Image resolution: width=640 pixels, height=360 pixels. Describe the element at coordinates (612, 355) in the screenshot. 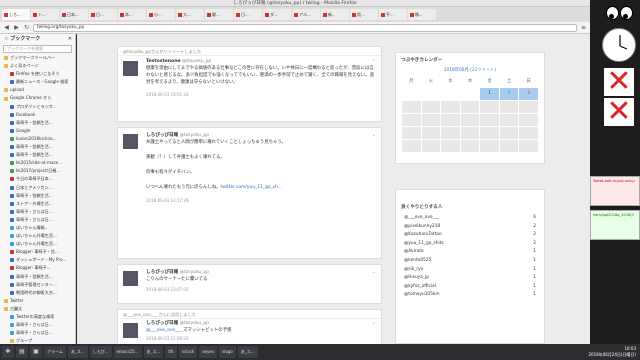

I see `clock-date: 2018年06月24日(日曜日)` at that location.